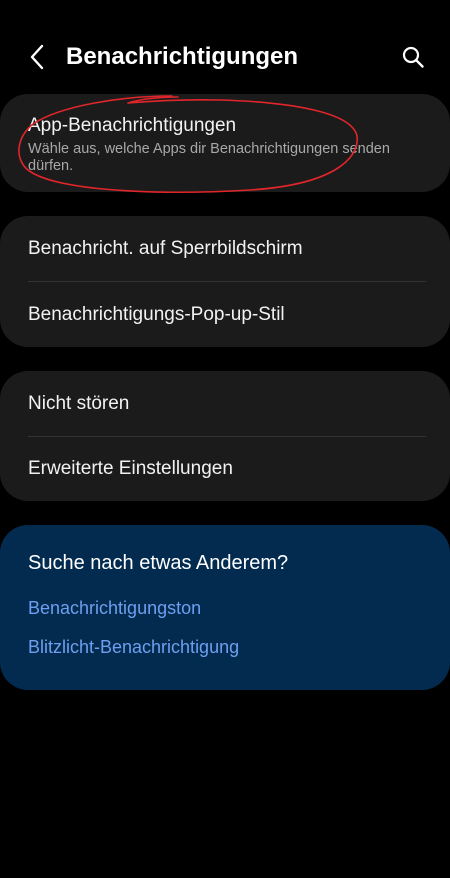  I want to click on popup-style-item: Benachrichtigungs-Pop-up-Stil, so click(227, 315).